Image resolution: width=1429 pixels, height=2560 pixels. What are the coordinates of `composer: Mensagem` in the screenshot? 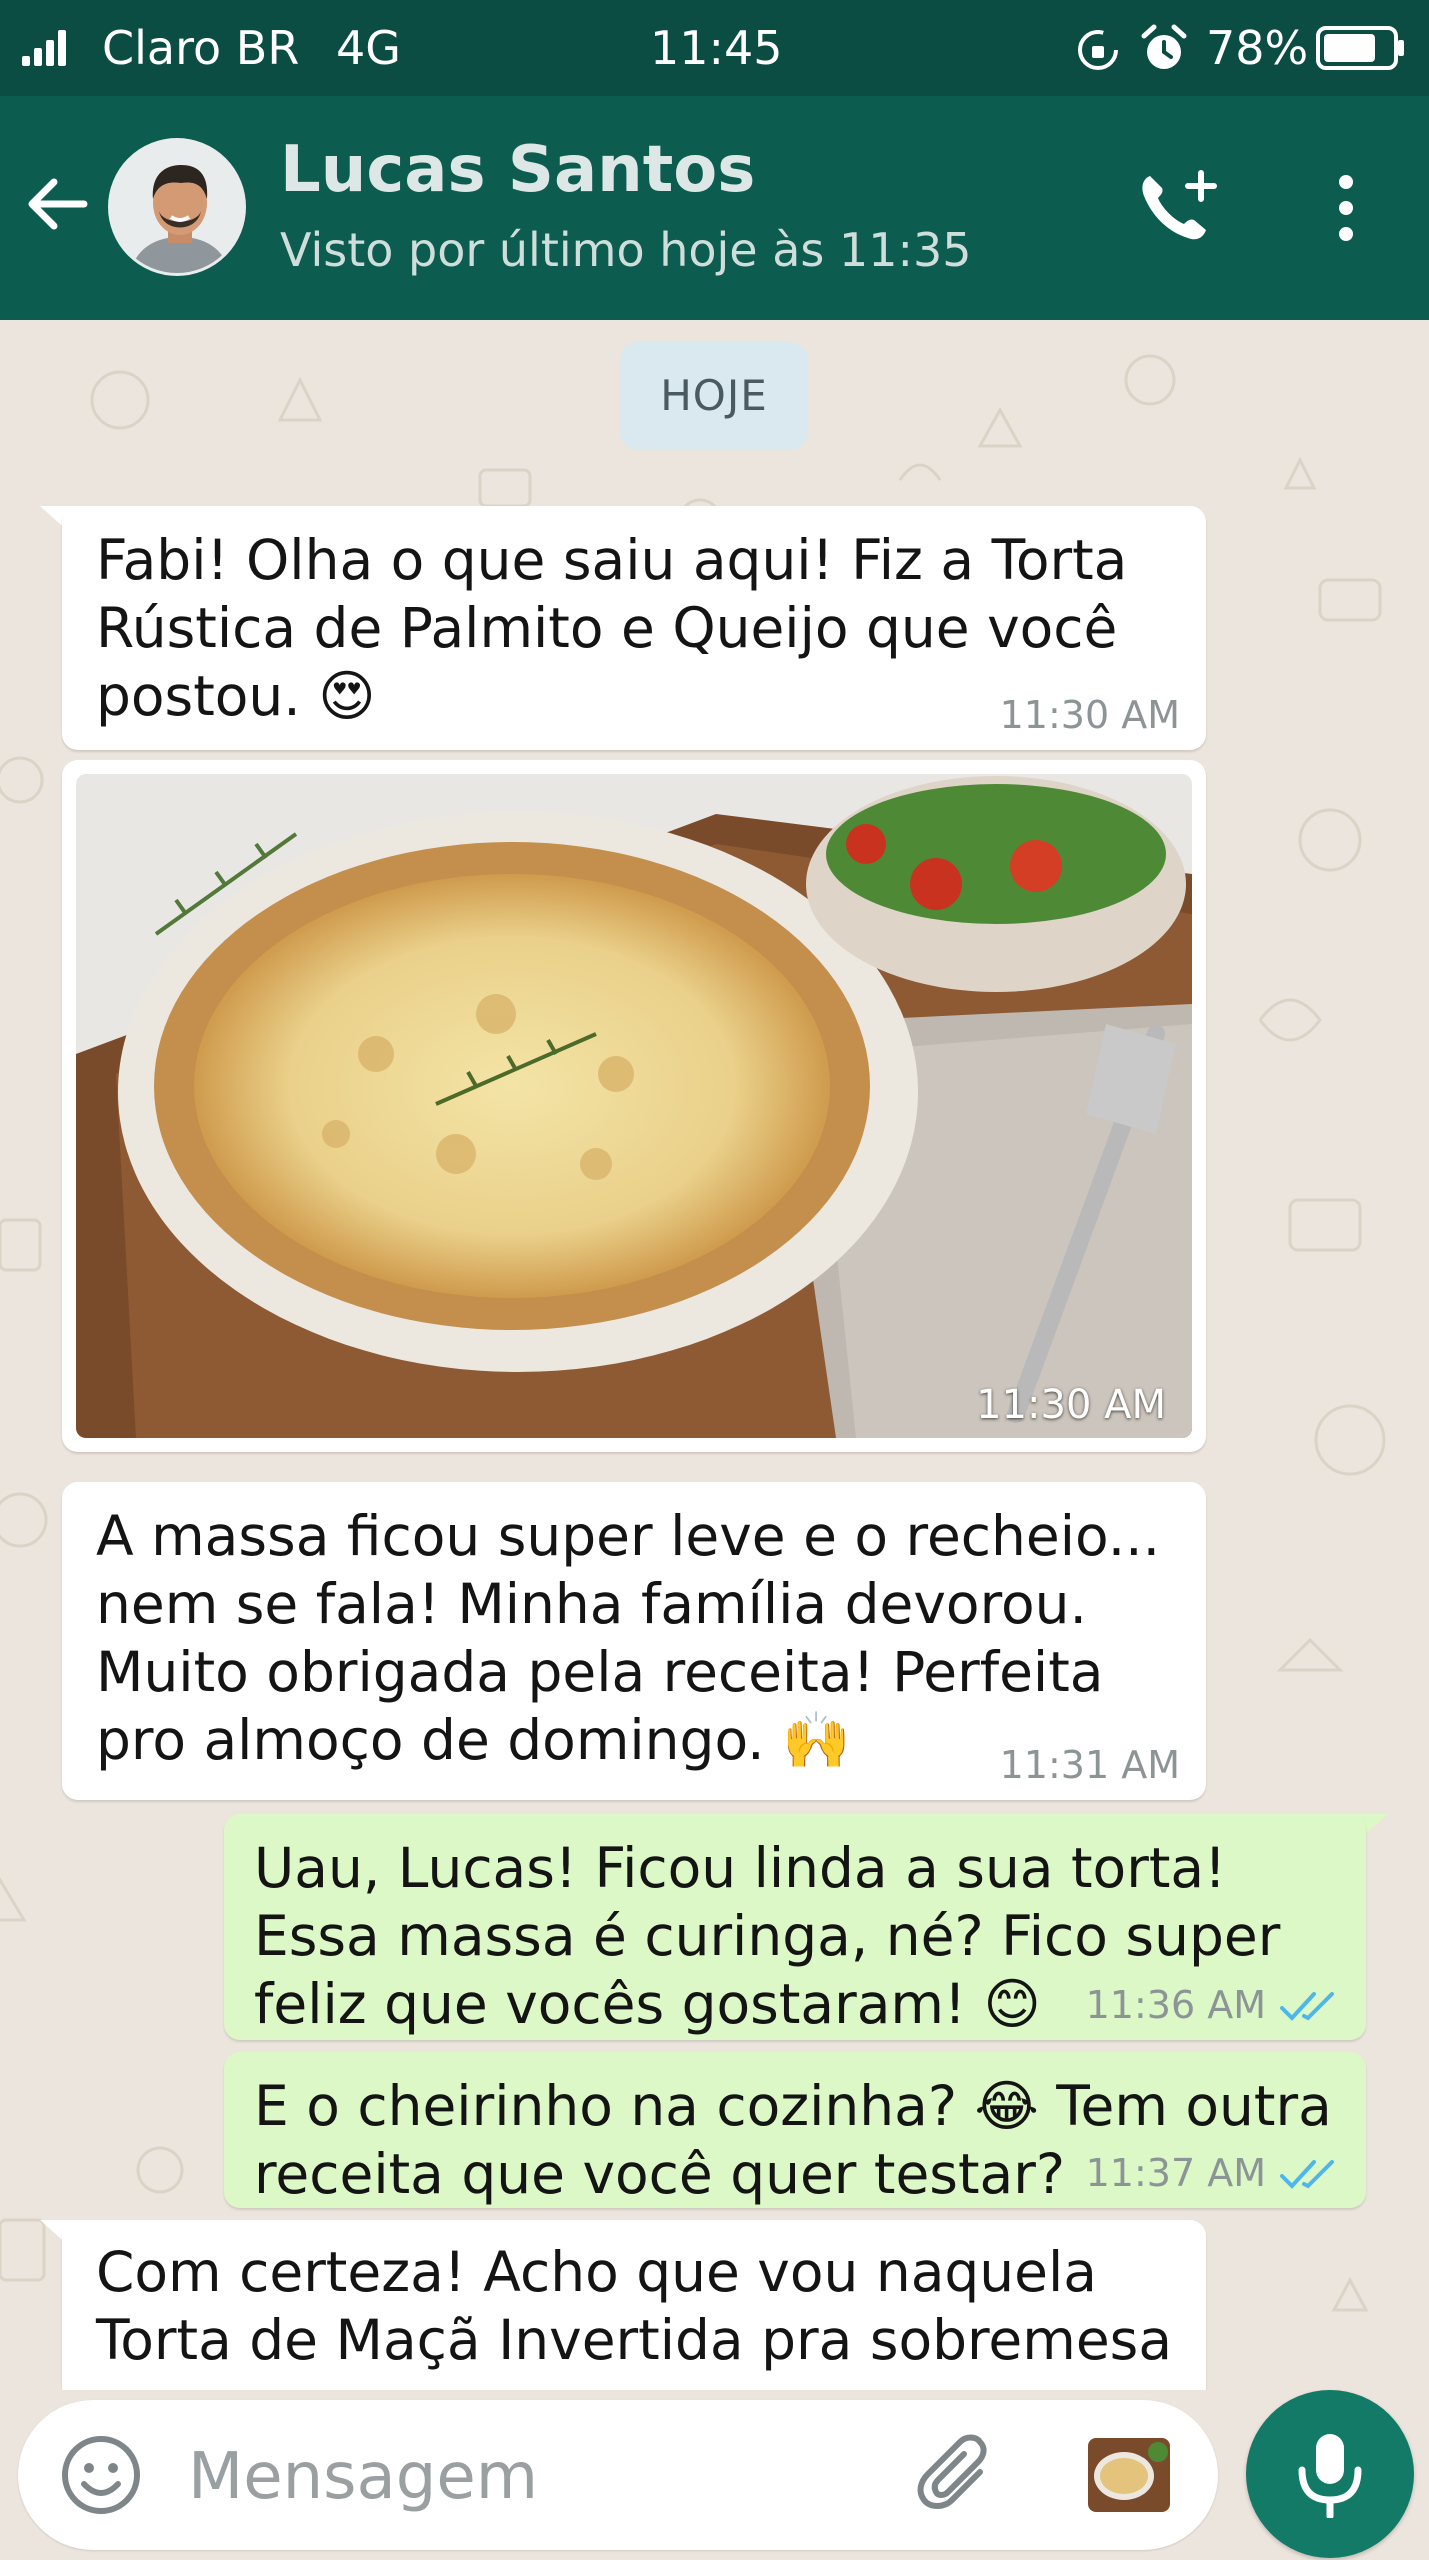 It's located at (714, 2475).